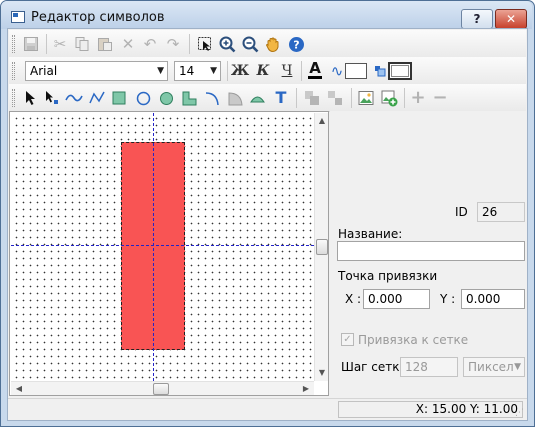 The width and height of the screenshot is (535, 427). I want to click on chord-tool-icon, so click(257, 98).